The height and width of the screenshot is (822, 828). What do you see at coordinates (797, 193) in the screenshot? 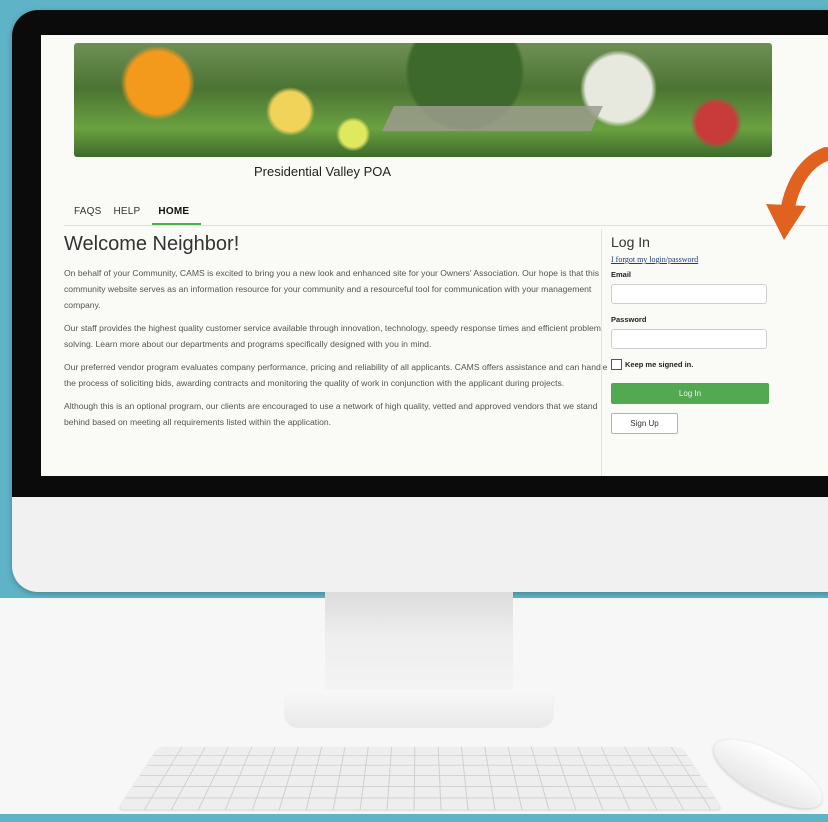
I see `curved-arrow-icon` at bounding box center [797, 193].